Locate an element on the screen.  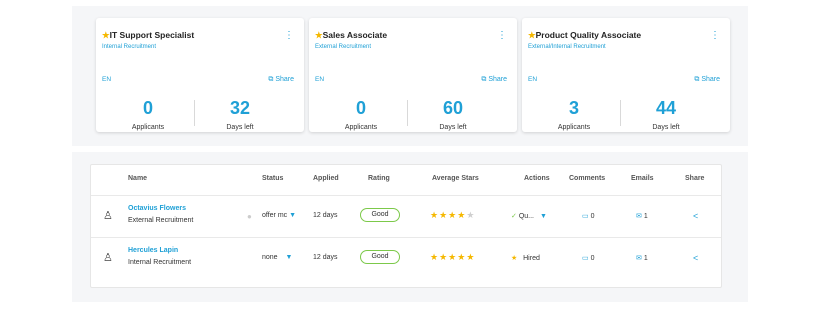
applicants-count: 3 is located at coordinates (573, 108).